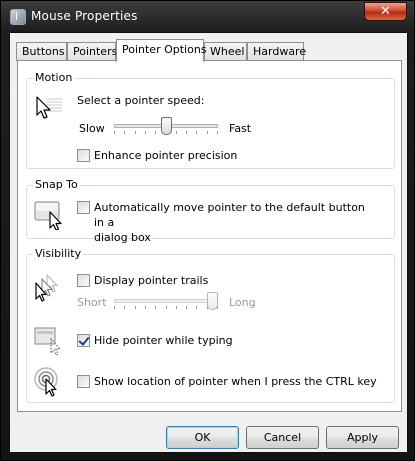 This screenshot has width=415, height=461. What do you see at coordinates (282, 437) in the screenshot?
I see `cancel-button: Cancel` at bounding box center [282, 437].